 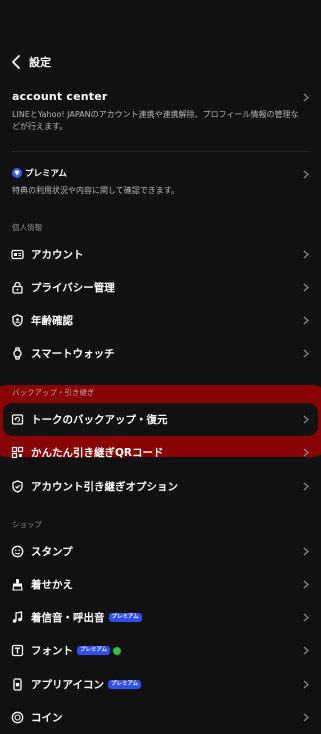 I want to click on app-icon, so click(x=17, y=684).